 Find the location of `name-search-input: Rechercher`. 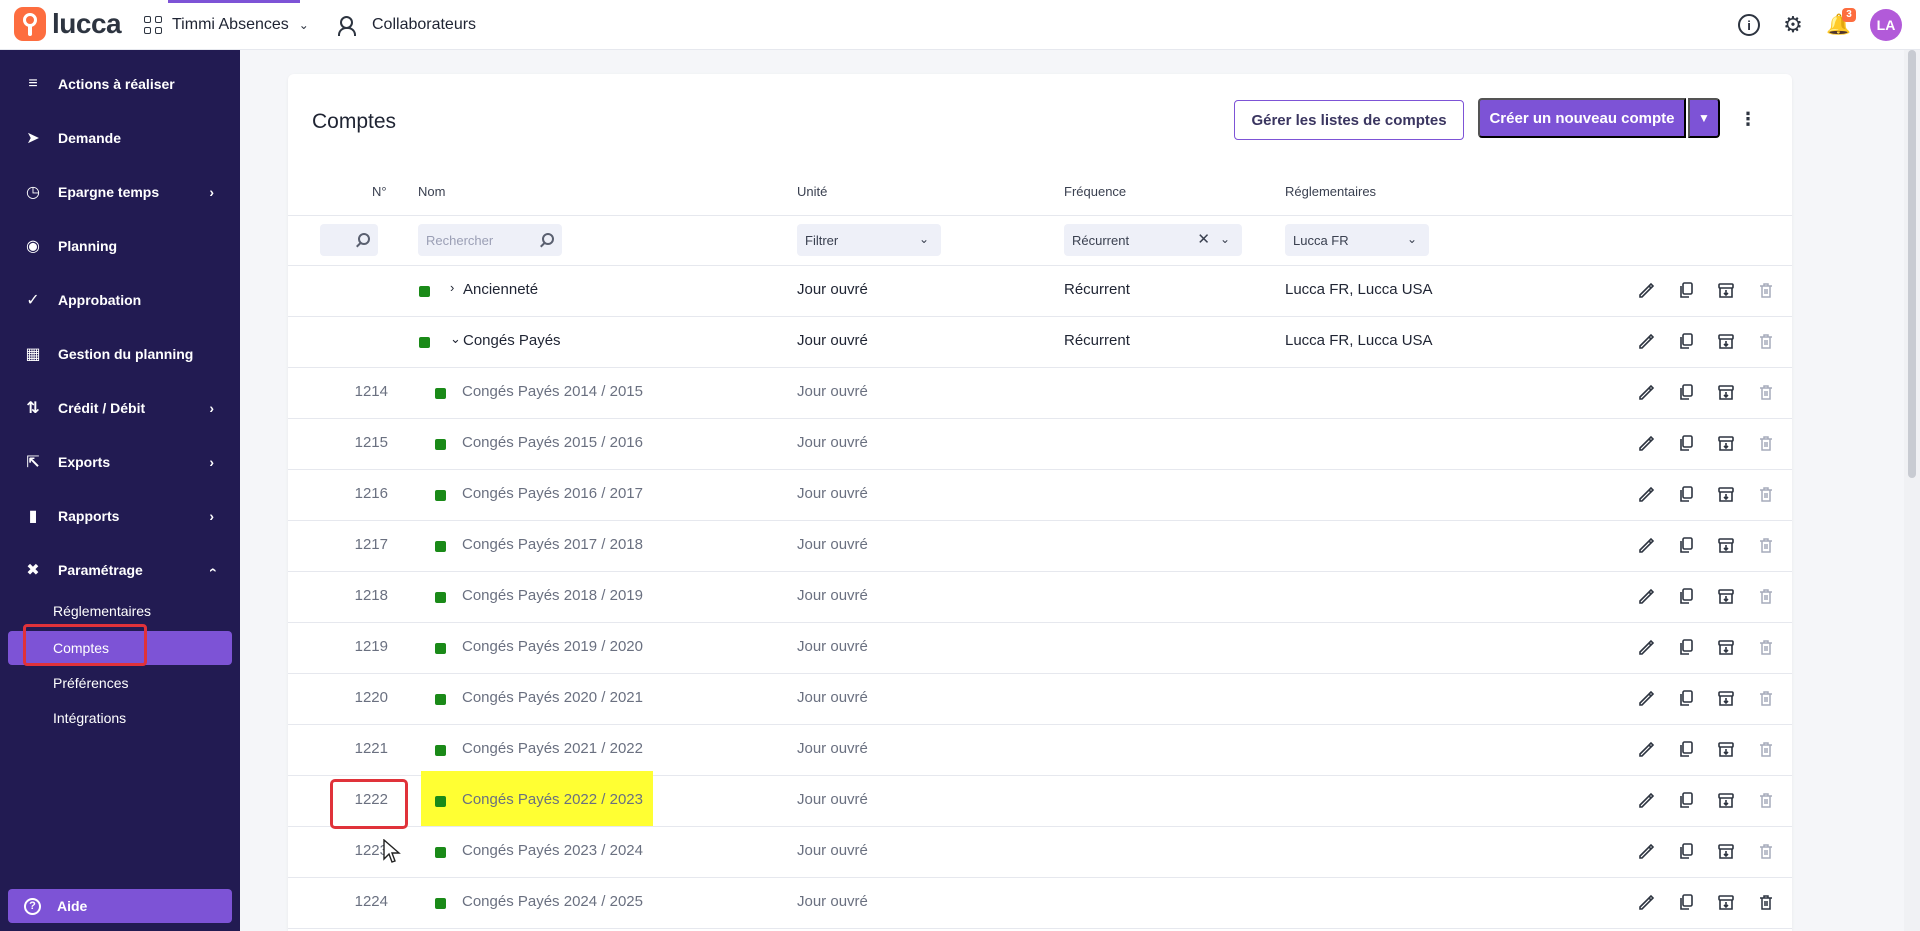

name-search-input: Rechercher is located at coordinates (490, 240).